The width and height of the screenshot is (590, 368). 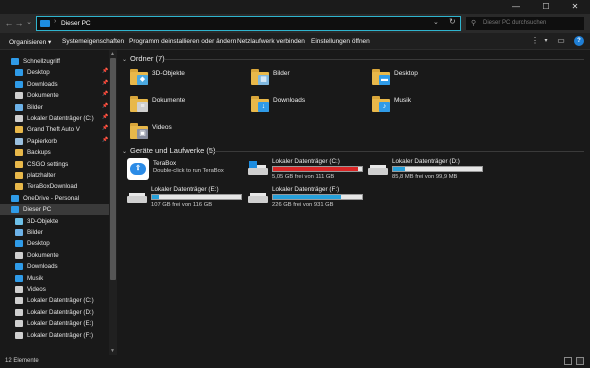 I want to click on title-bar: — ☐ ✕, so click(x=295, y=7).